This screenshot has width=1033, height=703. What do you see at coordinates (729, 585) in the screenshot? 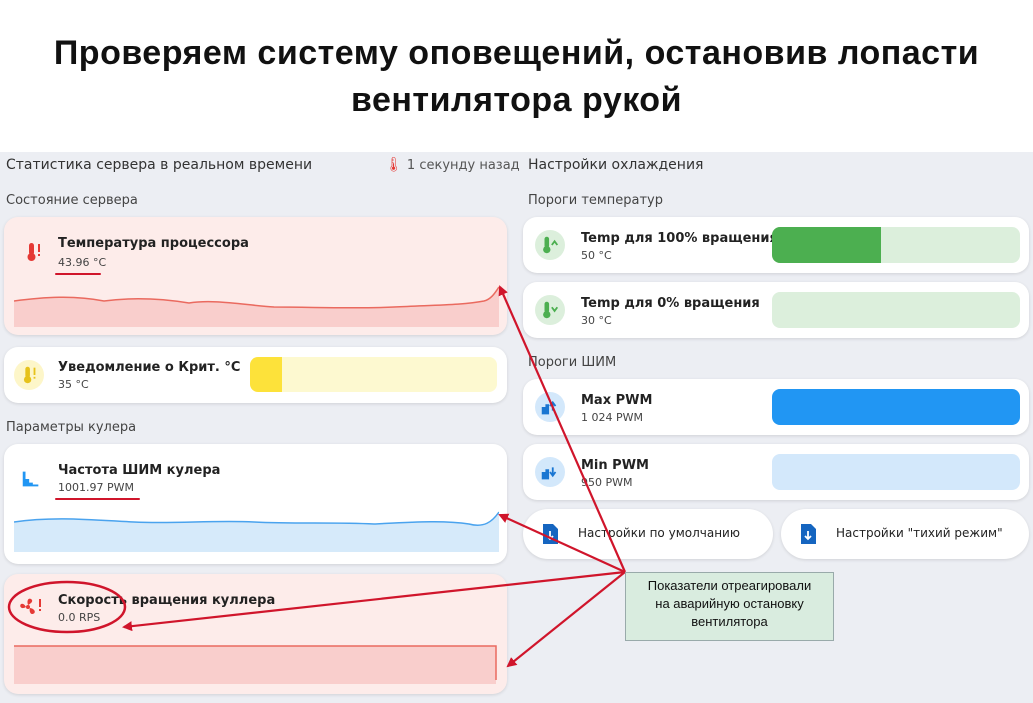
I see `callout-line-1: Показатели отреагировали` at bounding box center [729, 585].